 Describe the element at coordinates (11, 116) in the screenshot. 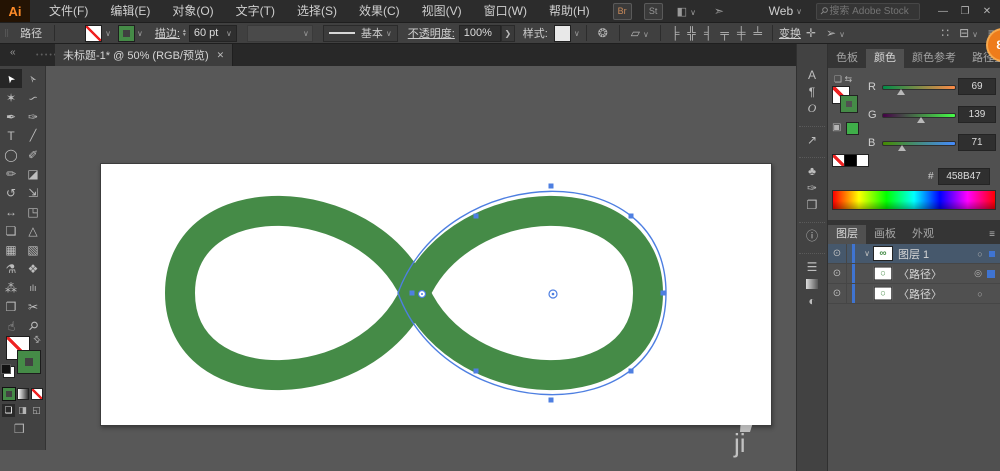

I see `tool-pen: ✒` at that location.